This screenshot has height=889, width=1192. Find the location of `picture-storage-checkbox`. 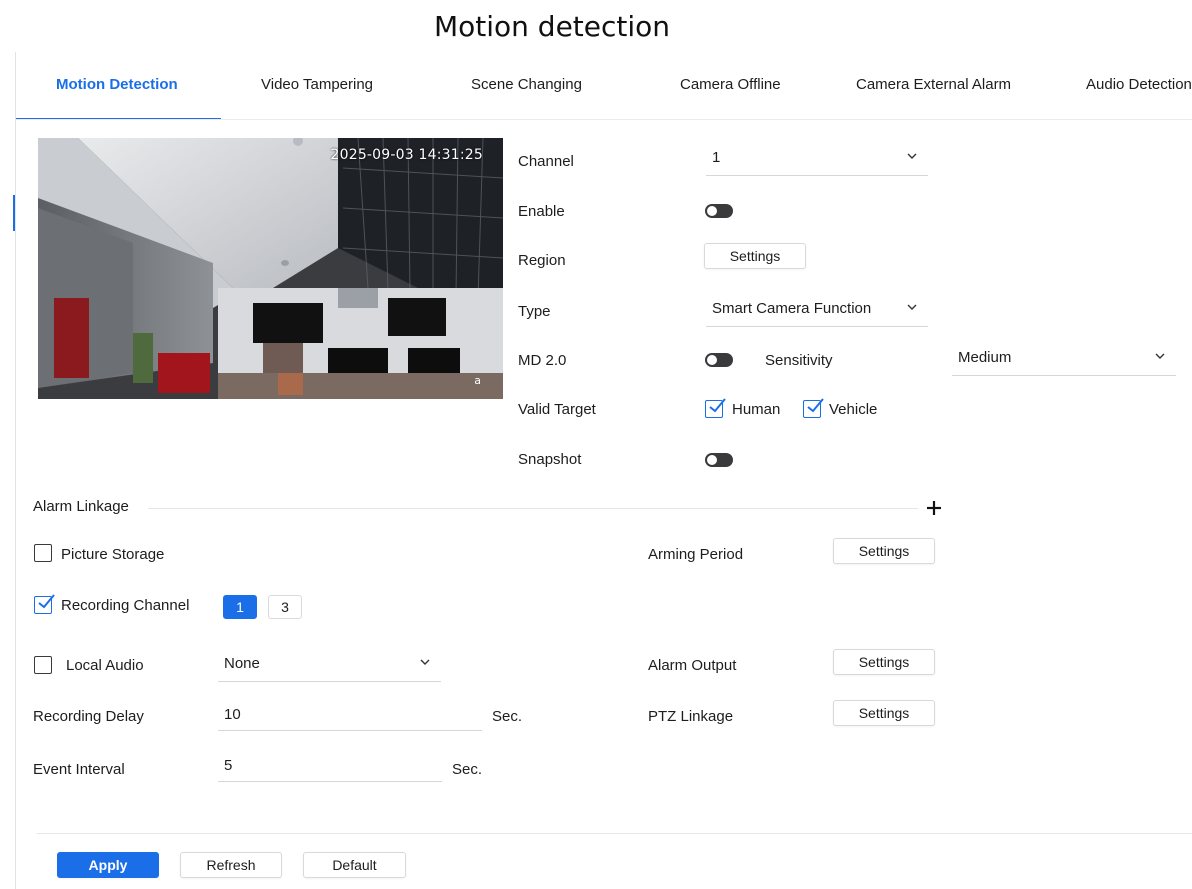

picture-storage-checkbox is located at coordinates (43, 553).